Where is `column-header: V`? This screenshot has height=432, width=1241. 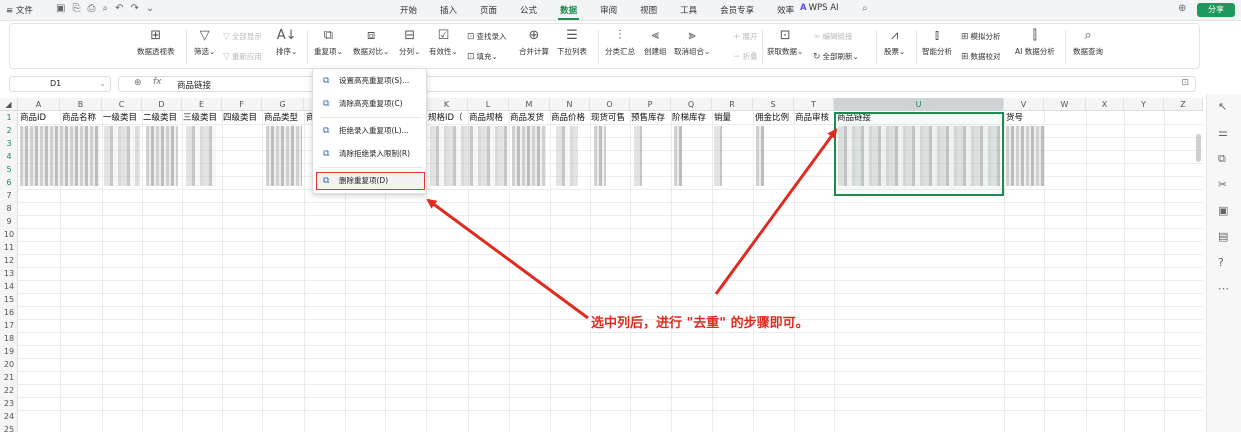 column-header: V is located at coordinates (1024, 104).